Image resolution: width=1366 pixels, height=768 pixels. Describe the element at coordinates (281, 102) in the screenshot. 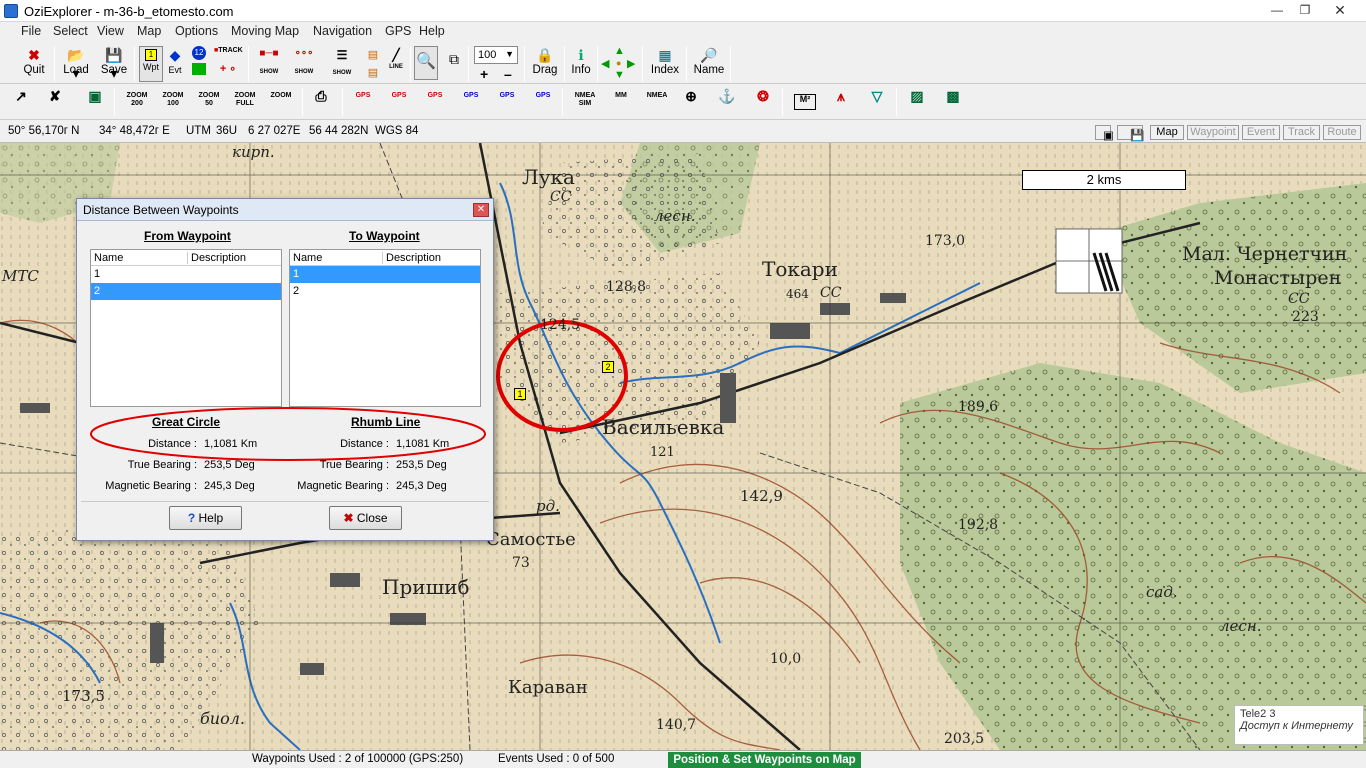

I see `zoom-window-button: ZOOM` at that location.